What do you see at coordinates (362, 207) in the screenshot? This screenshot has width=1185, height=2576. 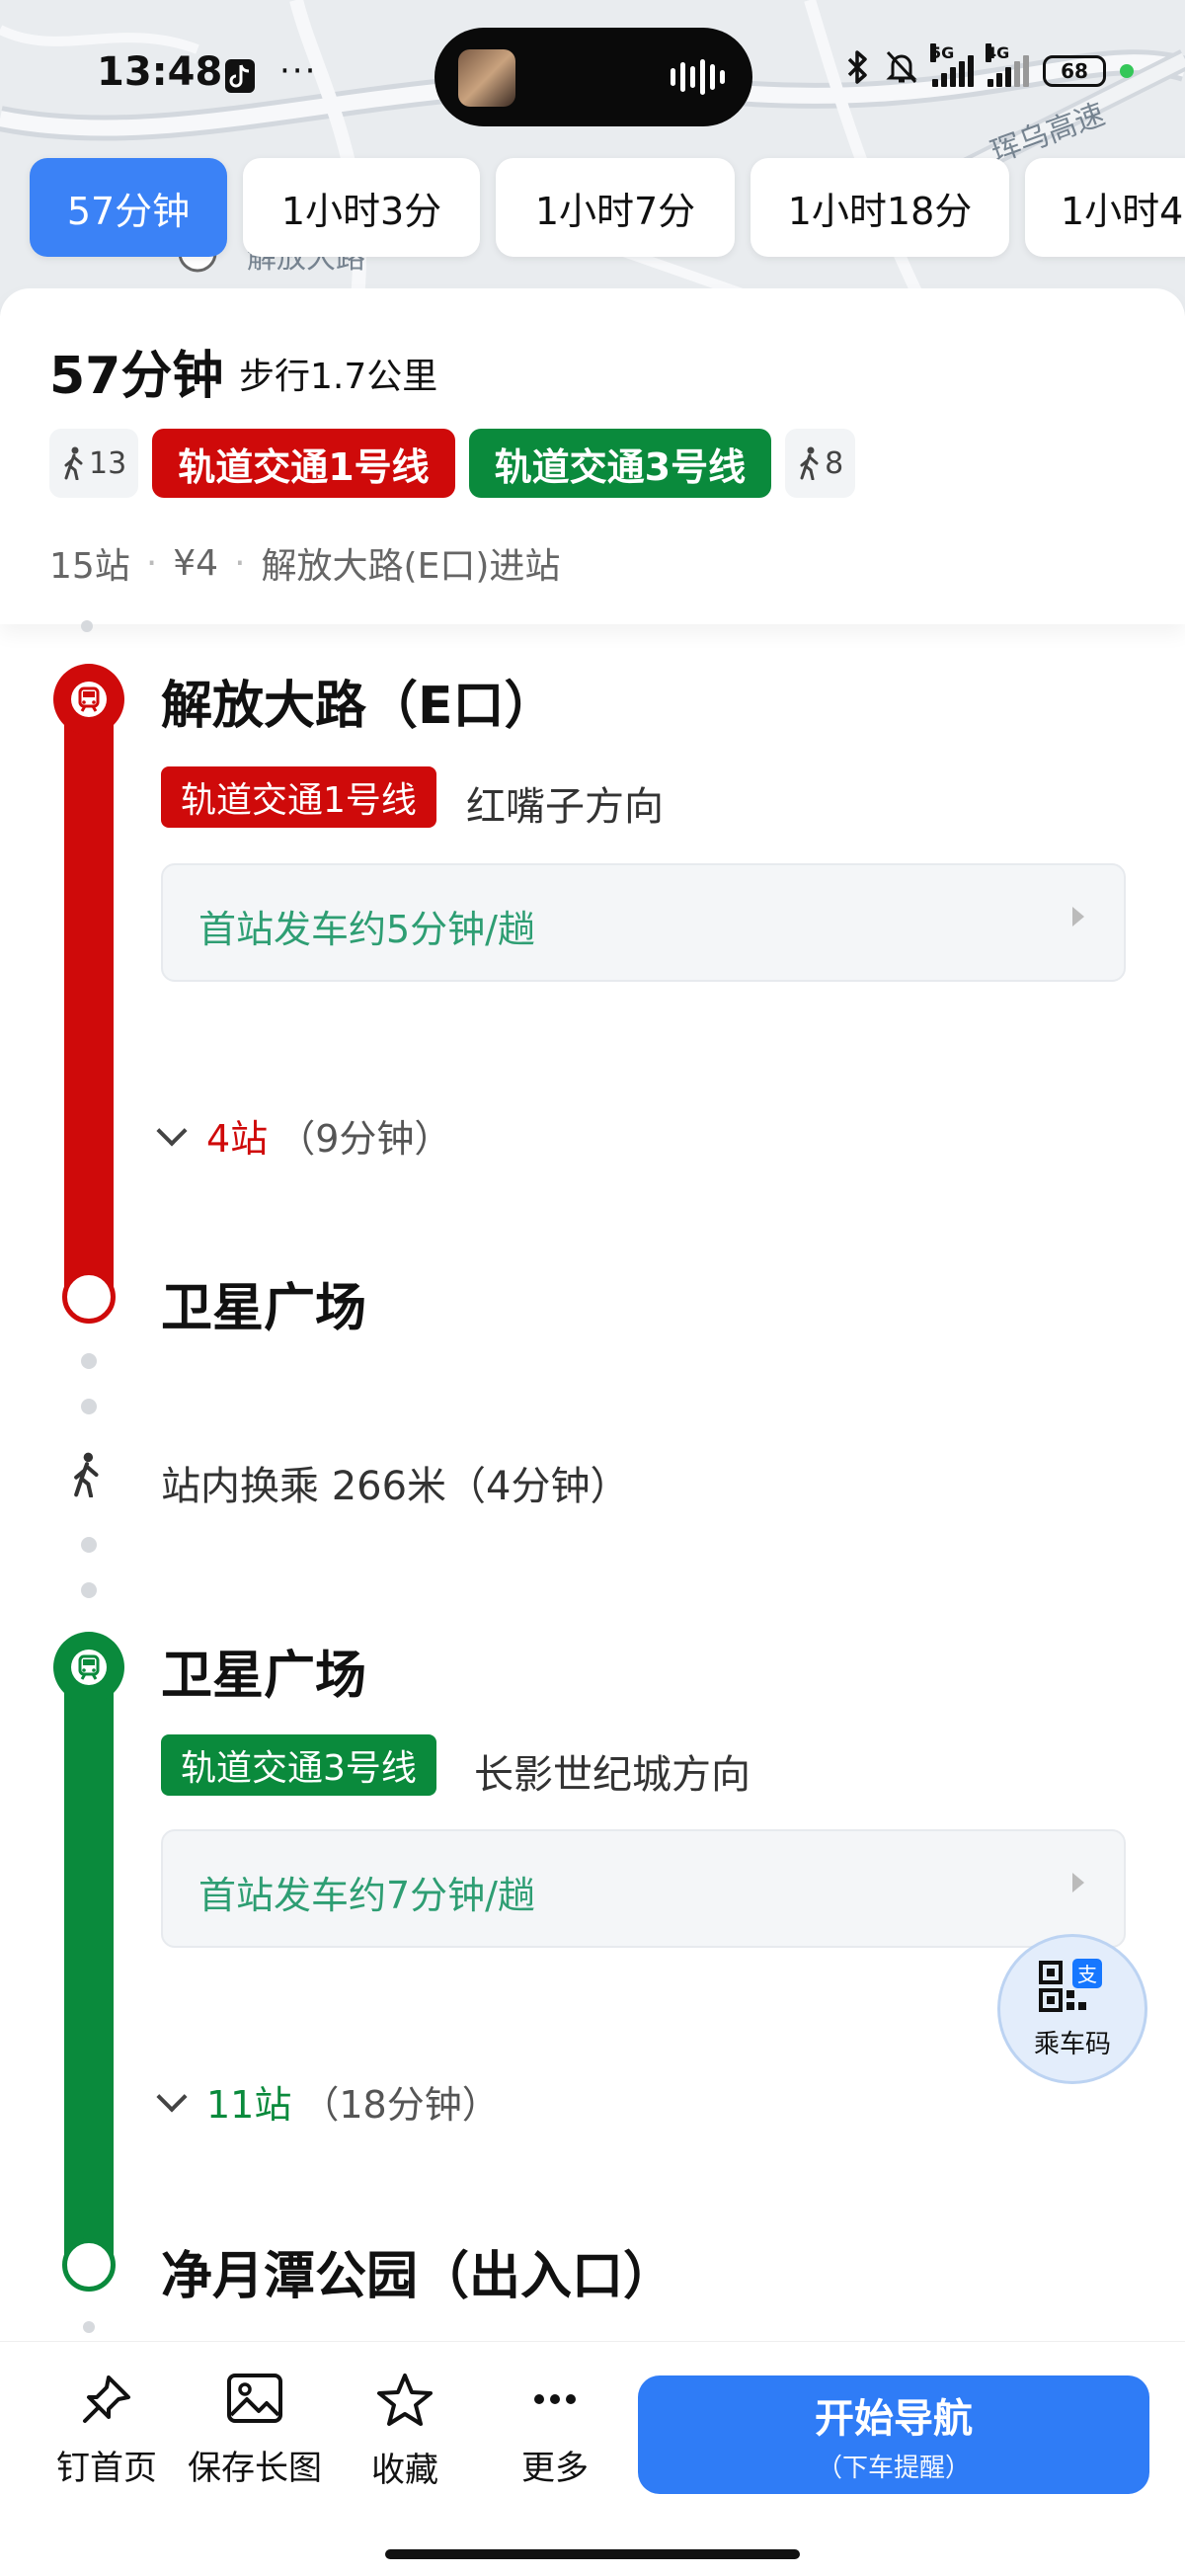 I see `route-tab-2: 1小时3分` at bounding box center [362, 207].